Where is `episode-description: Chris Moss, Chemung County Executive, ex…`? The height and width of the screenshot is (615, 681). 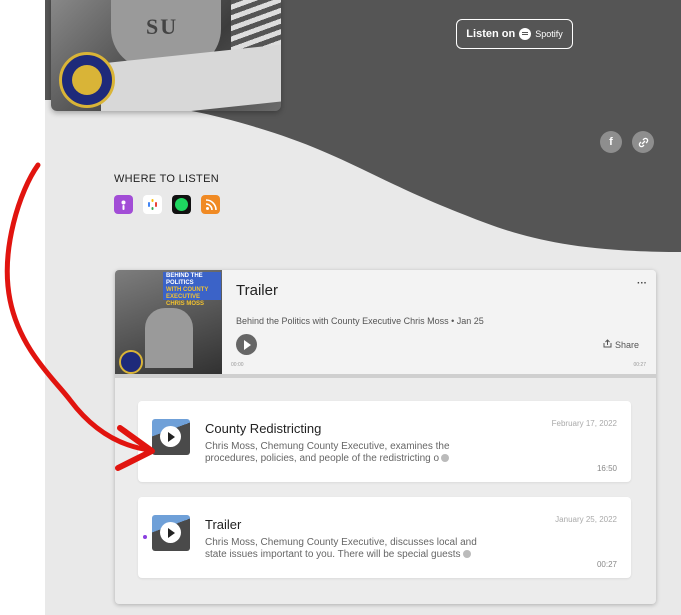 episode-description: Chris Moss, Chemung County Executive, ex… is located at coordinates (350, 453).